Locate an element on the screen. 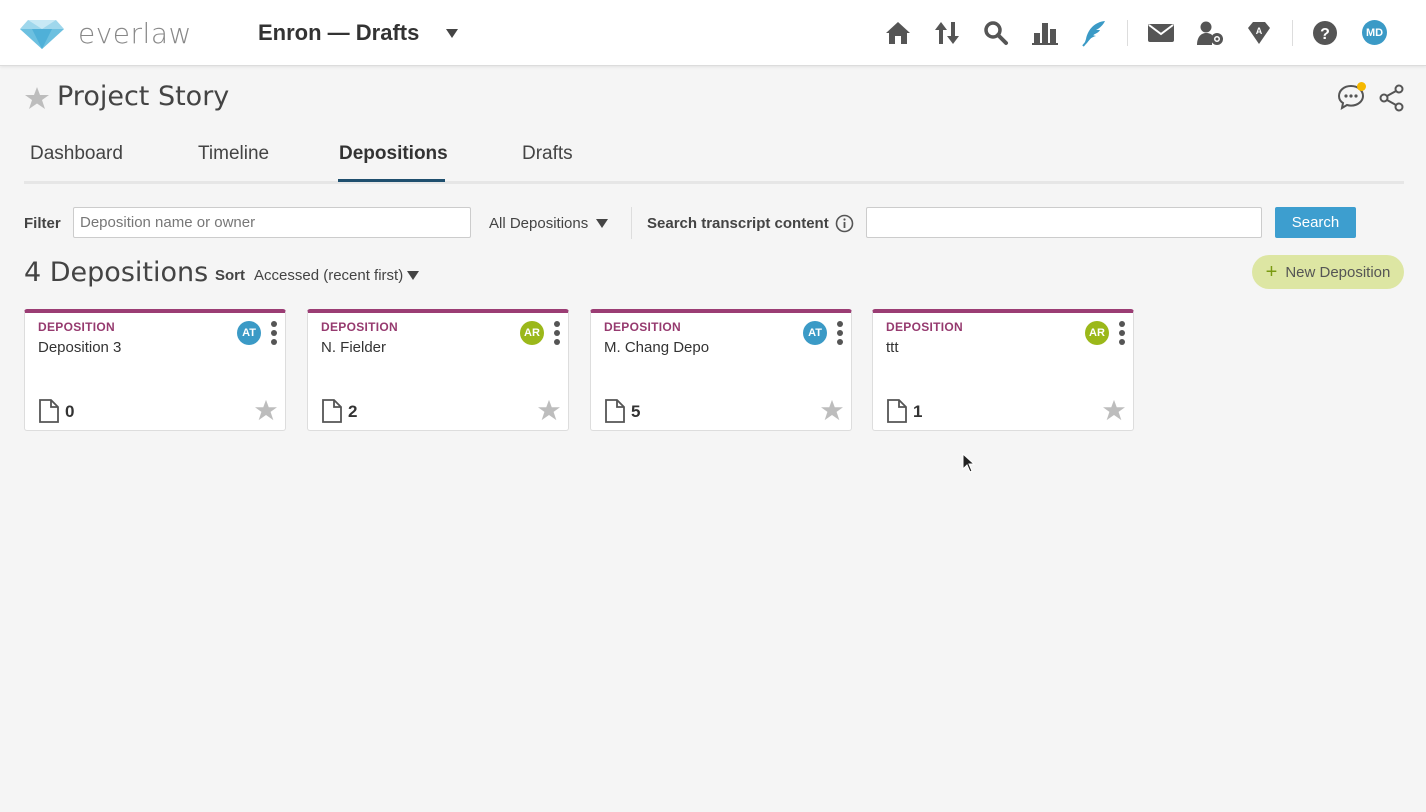 The image size is (1426, 812). notification-dot is located at coordinates (1361, 86).